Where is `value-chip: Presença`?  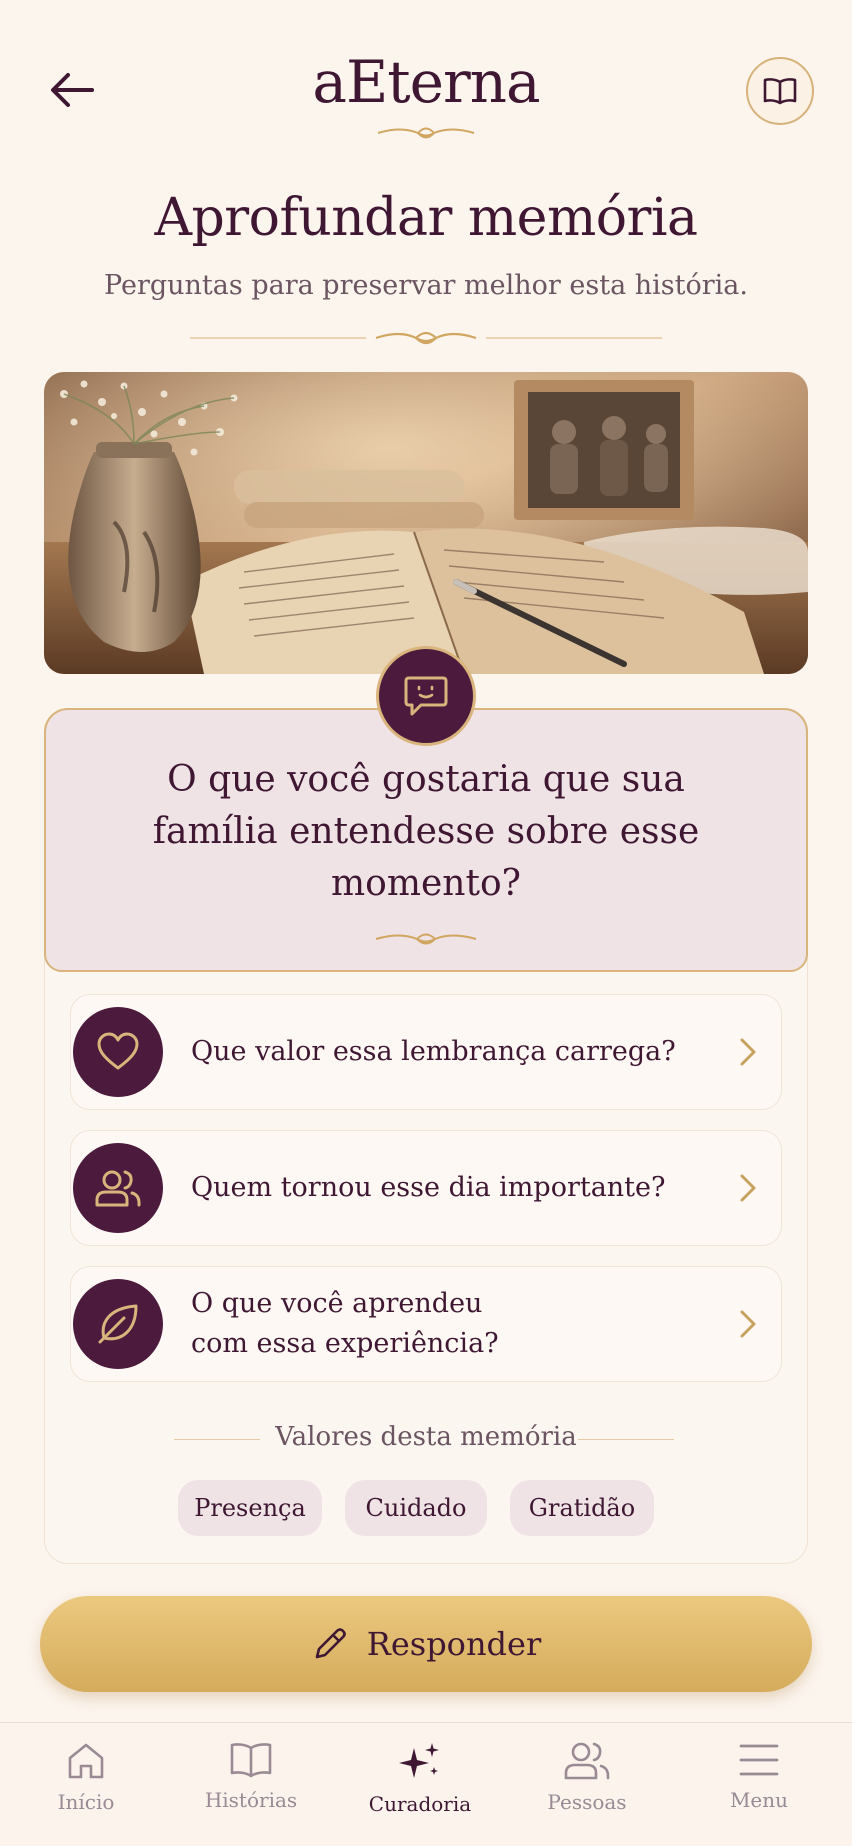
value-chip: Presença is located at coordinates (250, 1508).